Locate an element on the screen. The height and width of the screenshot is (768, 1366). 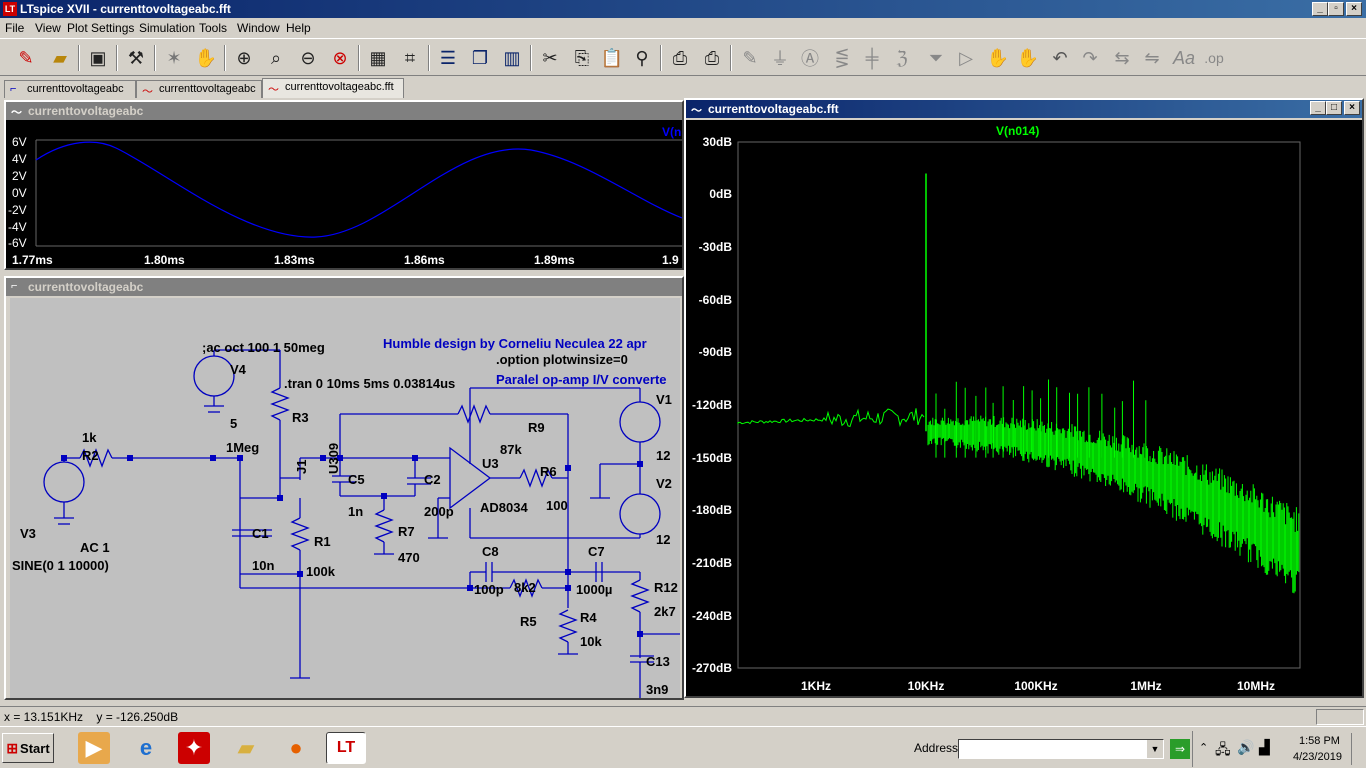
fft-y-tick: -120dB is located at coordinates (712, 405).